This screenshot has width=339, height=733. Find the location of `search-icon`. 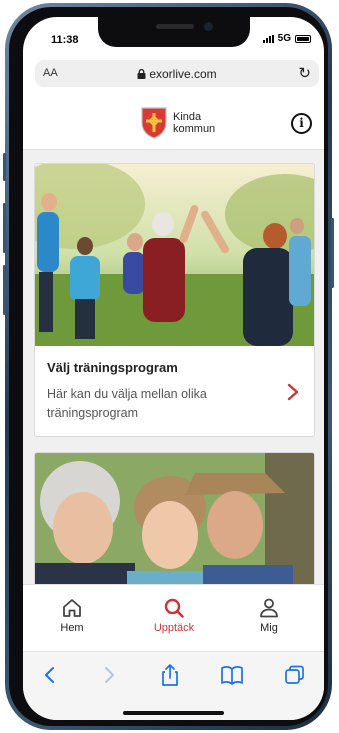

search-icon is located at coordinates (174, 608).